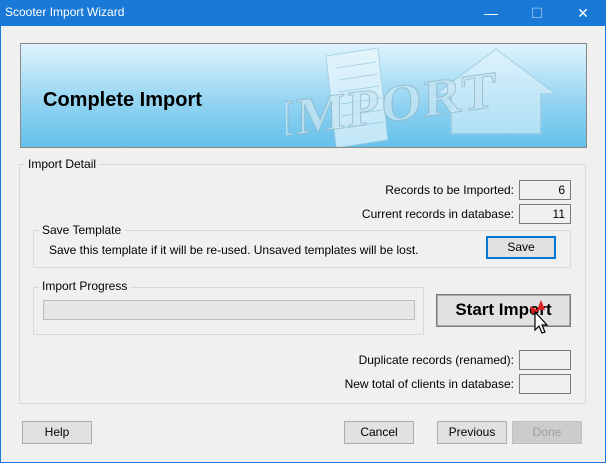 The height and width of the screenshot is (463, 606). Describe the element at coordinates (449, 190) in the screenshot. I see `records-to-import-label: Records to be Imported:` at that location.